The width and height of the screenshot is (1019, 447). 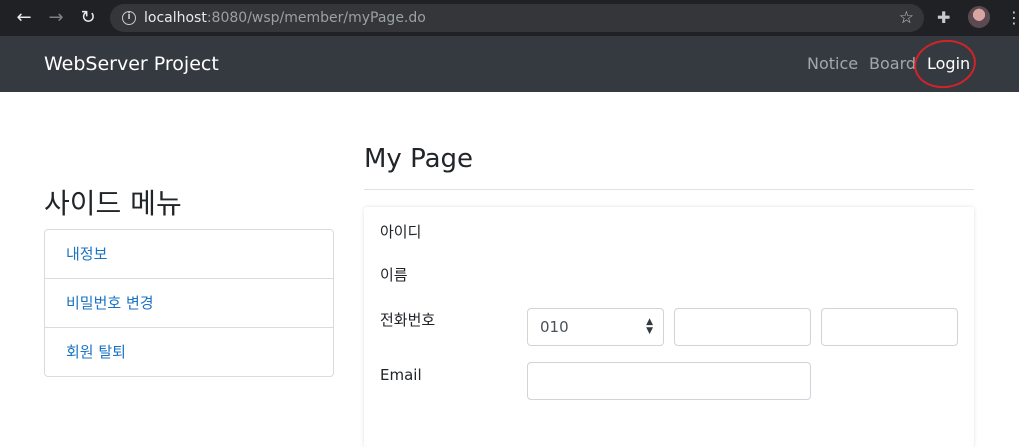 What do you see at coordinates (129, 18) in the screenshot?
I see `info-icon: i` at bounding box center [129, 18].